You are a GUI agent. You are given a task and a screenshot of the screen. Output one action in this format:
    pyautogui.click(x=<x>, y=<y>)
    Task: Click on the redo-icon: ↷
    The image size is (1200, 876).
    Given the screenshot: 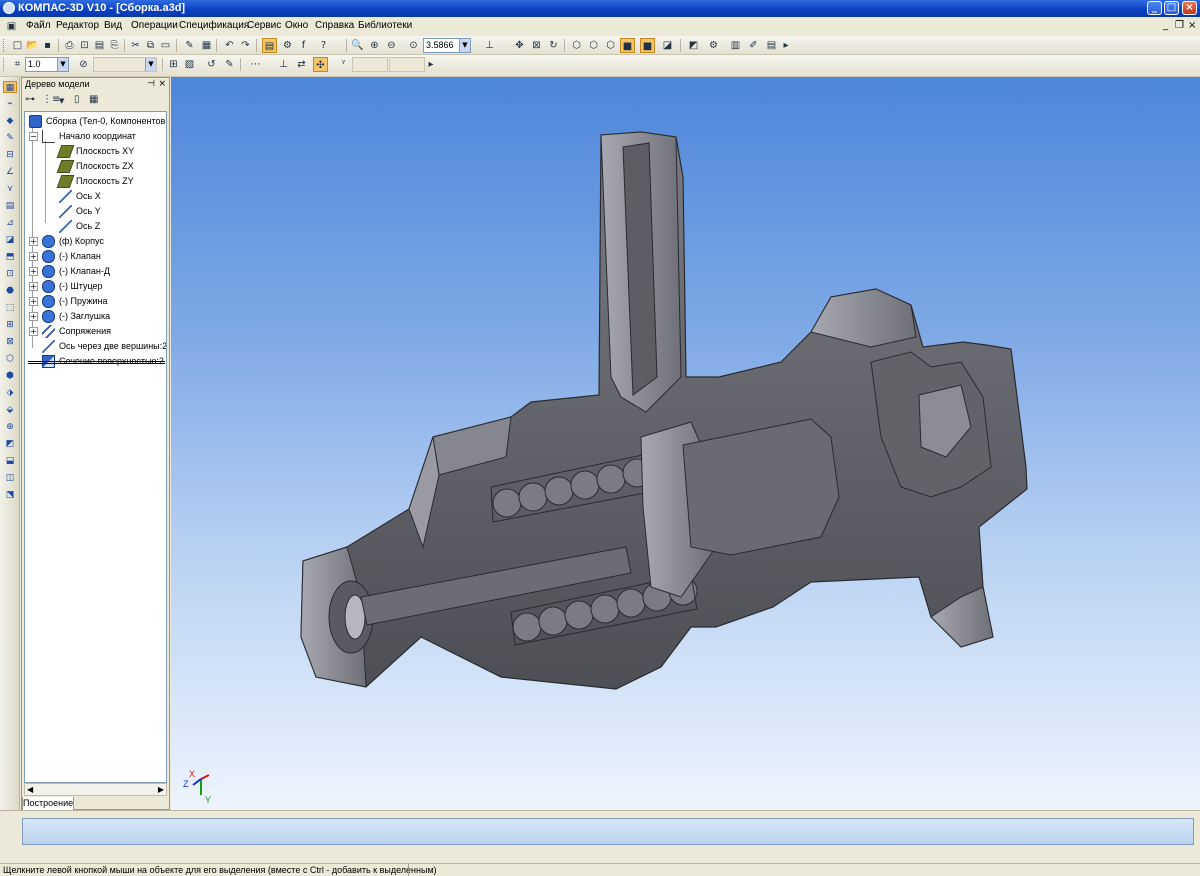 What is the action you would take?
    pyautogui.click(x=245, y=45)
    